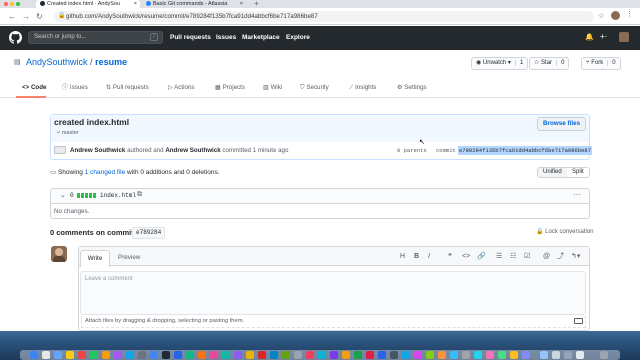 The width and height of the screenshot is (640, 360). What do you see at coordinates (130, 355) in the screenshot?
I see `app-store-icon` at bounding box center [130, 355].